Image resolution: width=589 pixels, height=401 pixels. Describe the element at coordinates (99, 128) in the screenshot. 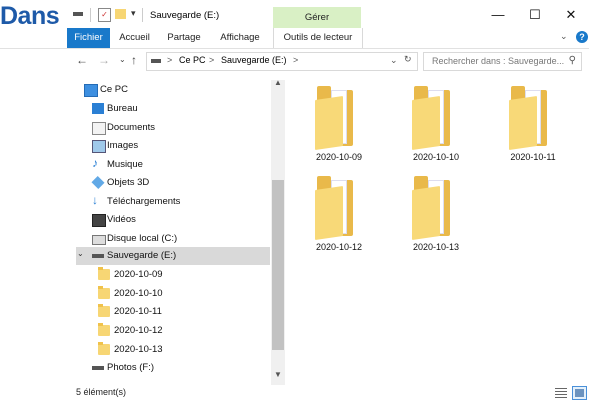

I see `documents-icon` at that location.